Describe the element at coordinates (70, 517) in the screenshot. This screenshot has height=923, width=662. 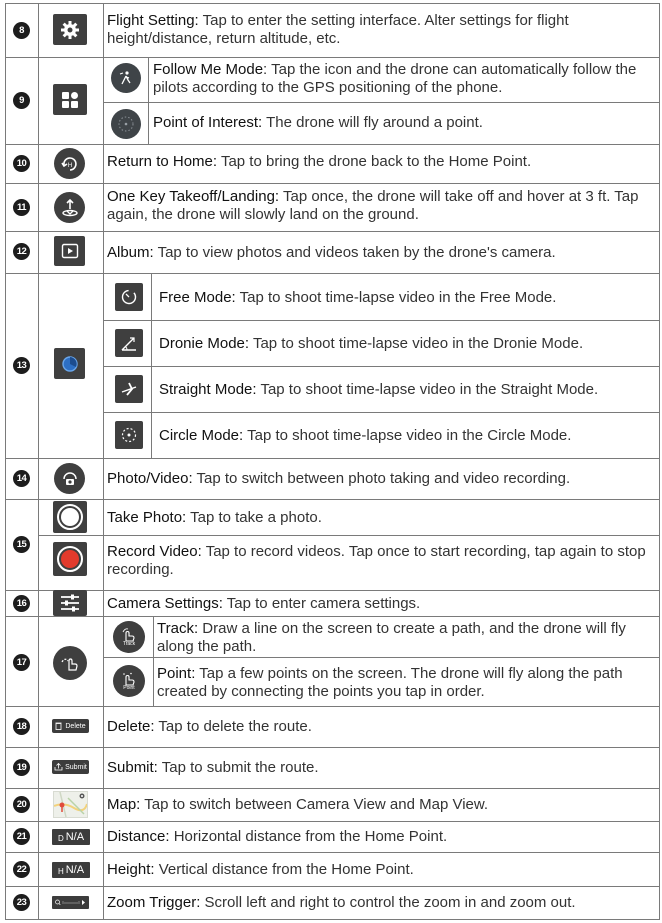
I see `take-photo-icon` at that location.